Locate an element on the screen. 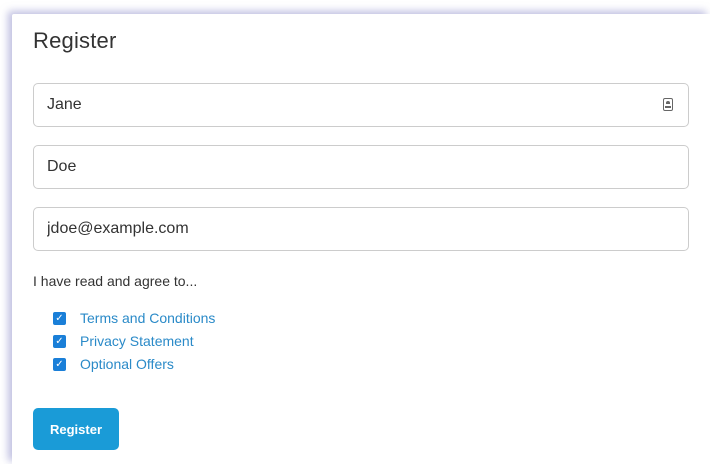  checkbox-row-terms: ✓ Terms and Conditions is located at coordinates (134, 318).